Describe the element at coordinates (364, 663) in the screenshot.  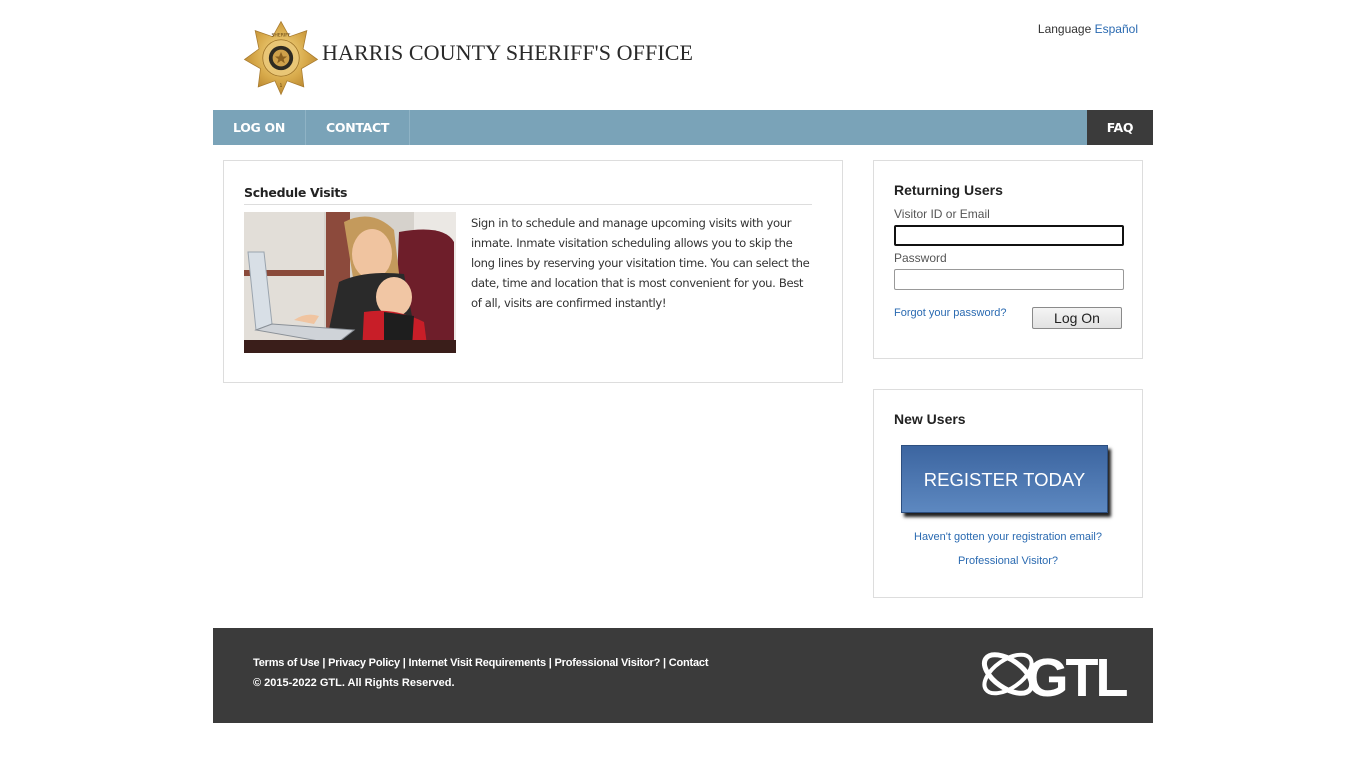
I see `footer-privacy-link: Privacy Policy` at that location.